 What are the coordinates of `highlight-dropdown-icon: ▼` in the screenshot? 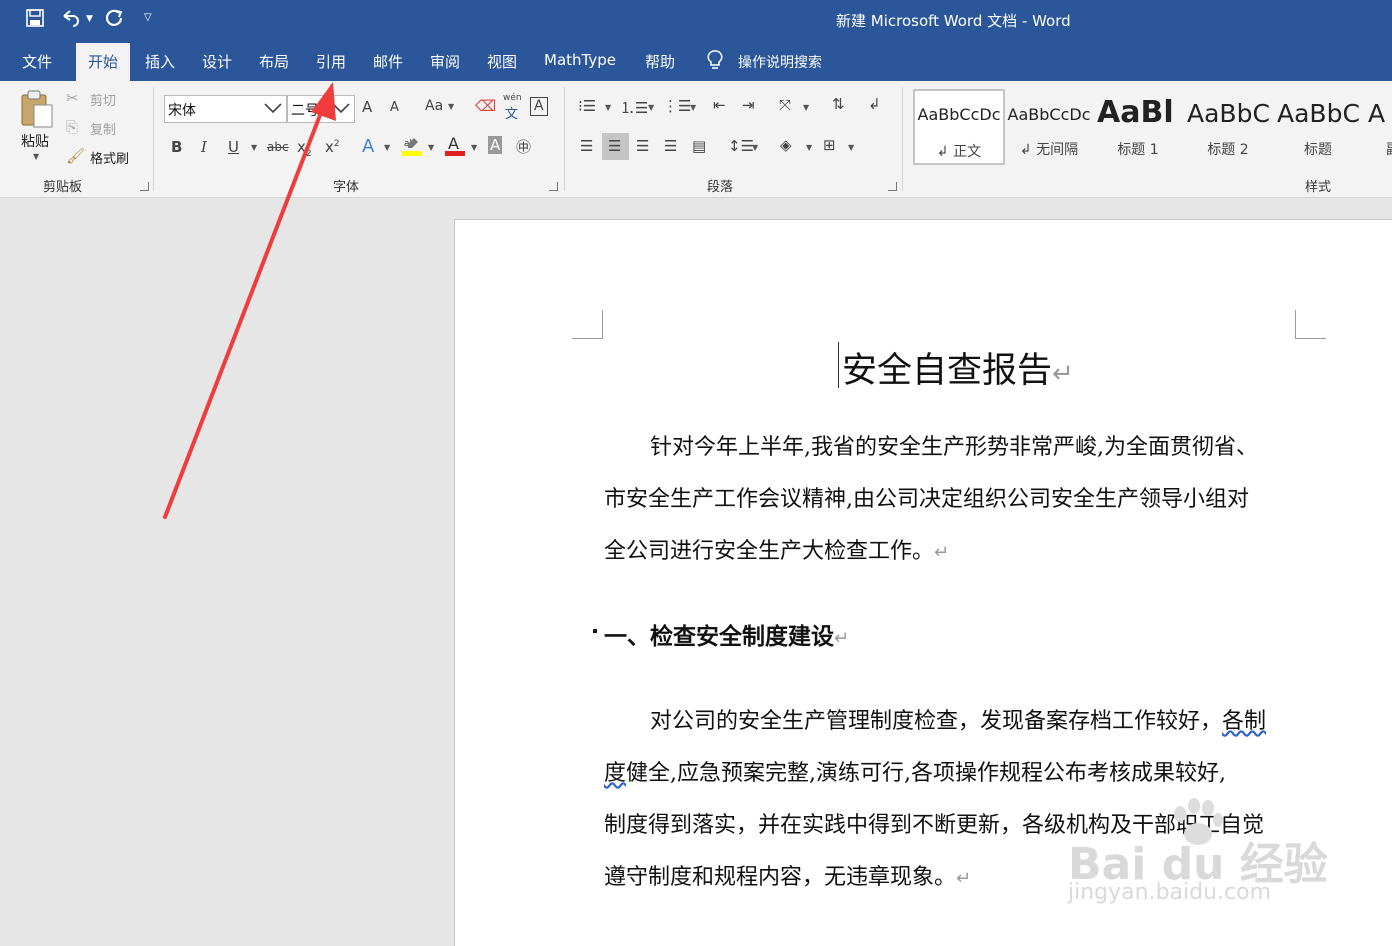 It's located at (431, 147).